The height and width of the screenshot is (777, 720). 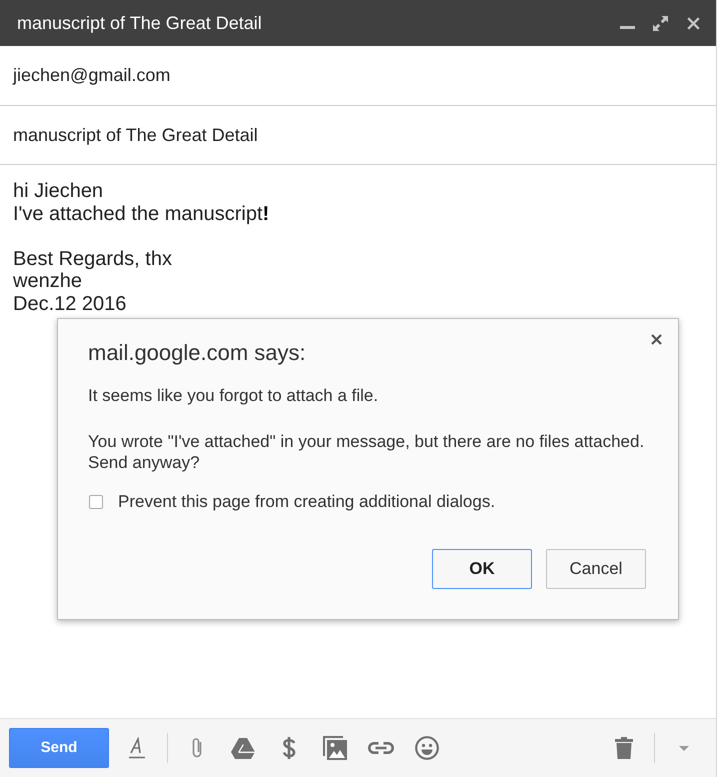 I want to click on recipient-field: jiechen@gmail.com, so click(x=358, y=76).